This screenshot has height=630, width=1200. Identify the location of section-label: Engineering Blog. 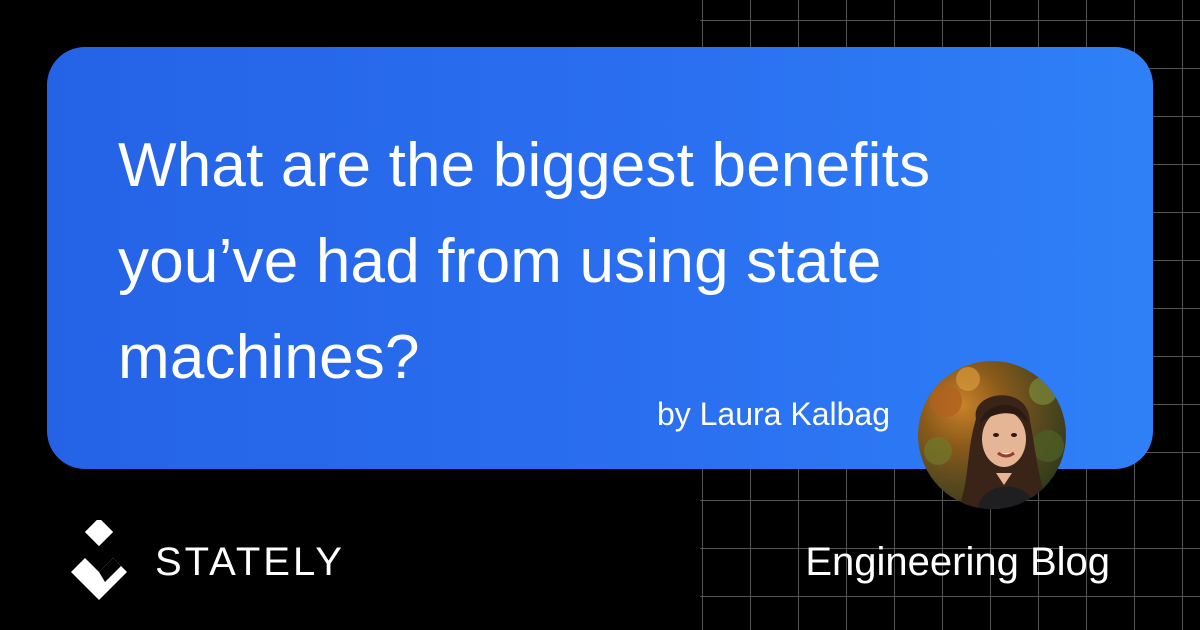
(957, 562).